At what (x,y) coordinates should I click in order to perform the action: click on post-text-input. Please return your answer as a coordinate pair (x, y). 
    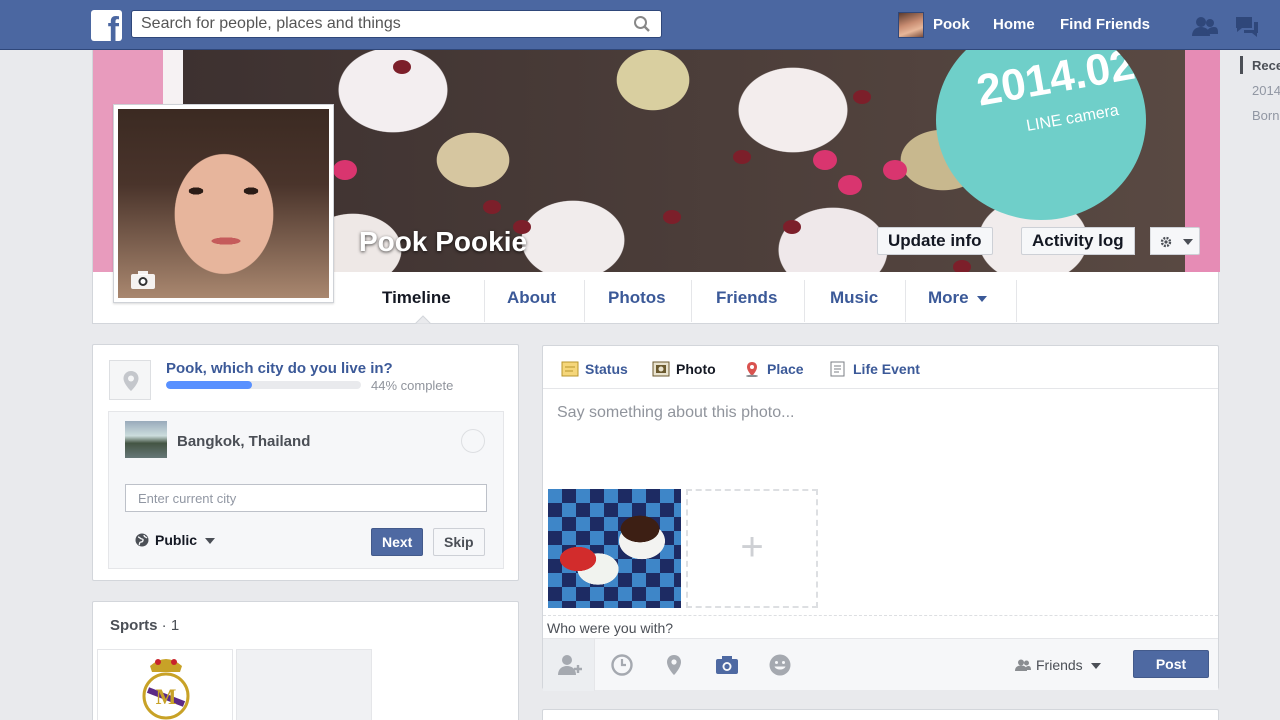
    Looking at the image, I should click on (877, 413).